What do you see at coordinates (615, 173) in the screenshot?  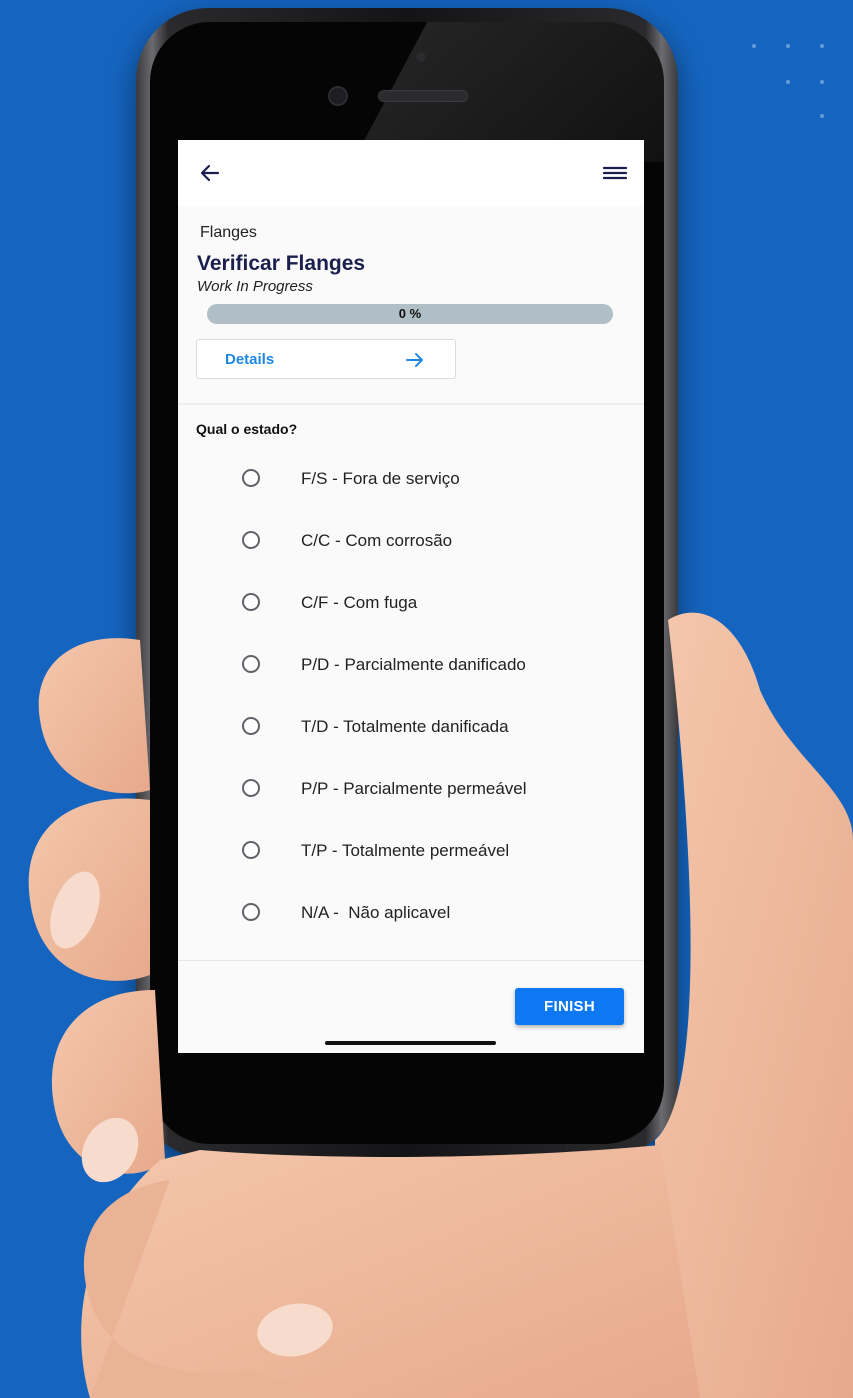 I see `hamburger-menu-icon` at bounding box center [615, 173].